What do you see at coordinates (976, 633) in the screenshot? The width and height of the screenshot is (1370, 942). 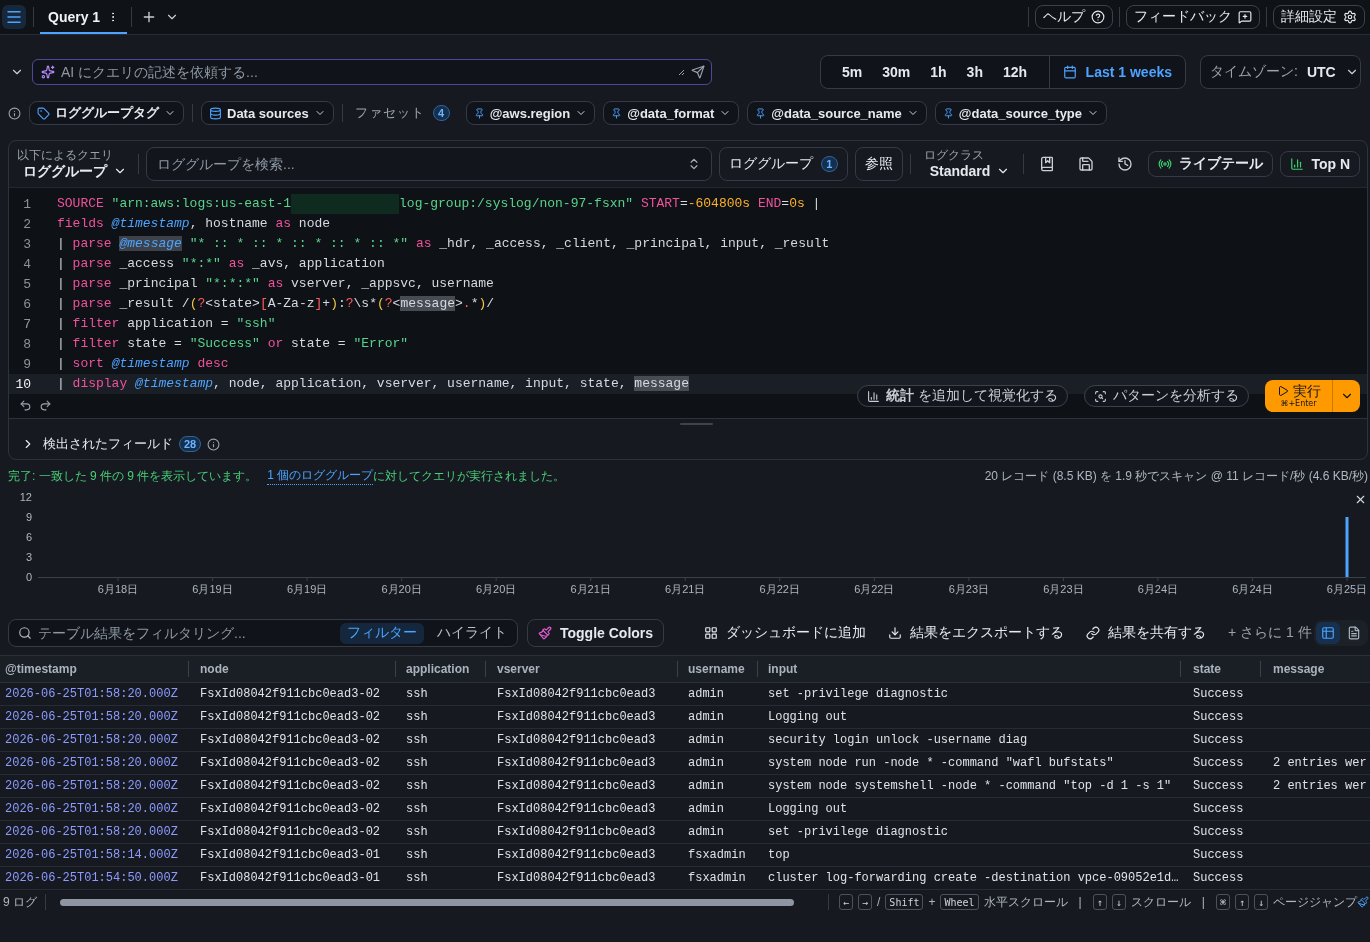 I see `toolbar-action-button: 結果をエクスポートする` at bounding box center [976, 633].